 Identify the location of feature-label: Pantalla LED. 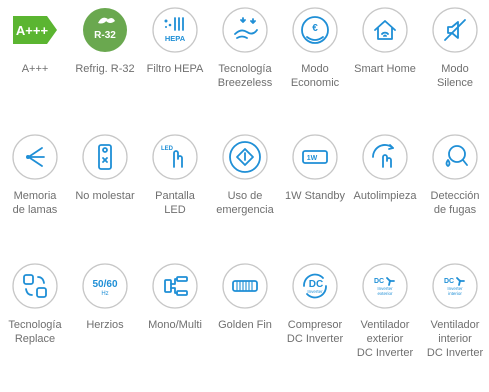
(175, 203).